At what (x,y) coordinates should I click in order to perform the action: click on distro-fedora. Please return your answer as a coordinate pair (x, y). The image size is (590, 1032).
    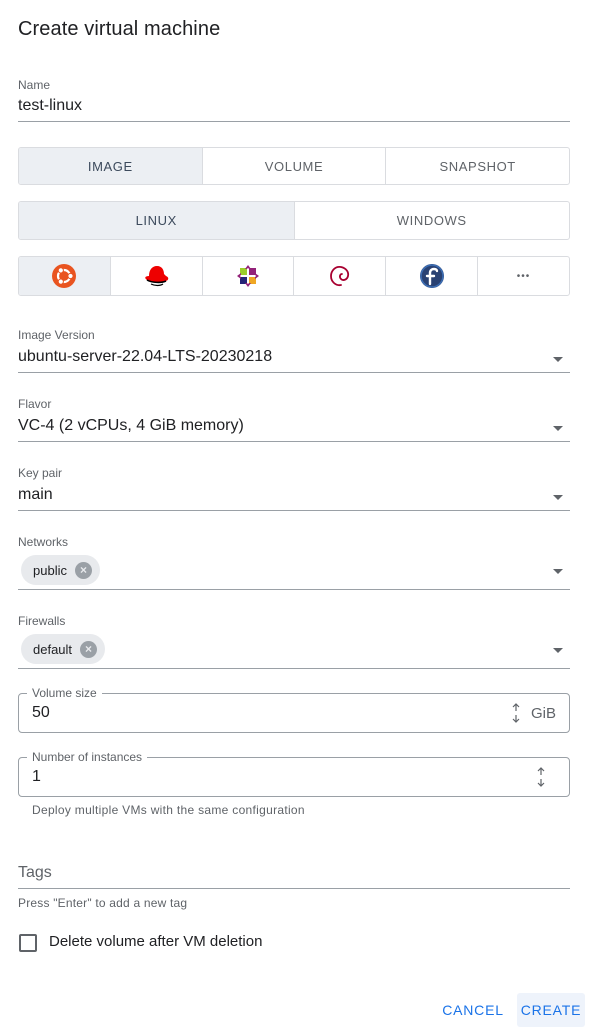
    Looking at the image, I should click on (431, 276).